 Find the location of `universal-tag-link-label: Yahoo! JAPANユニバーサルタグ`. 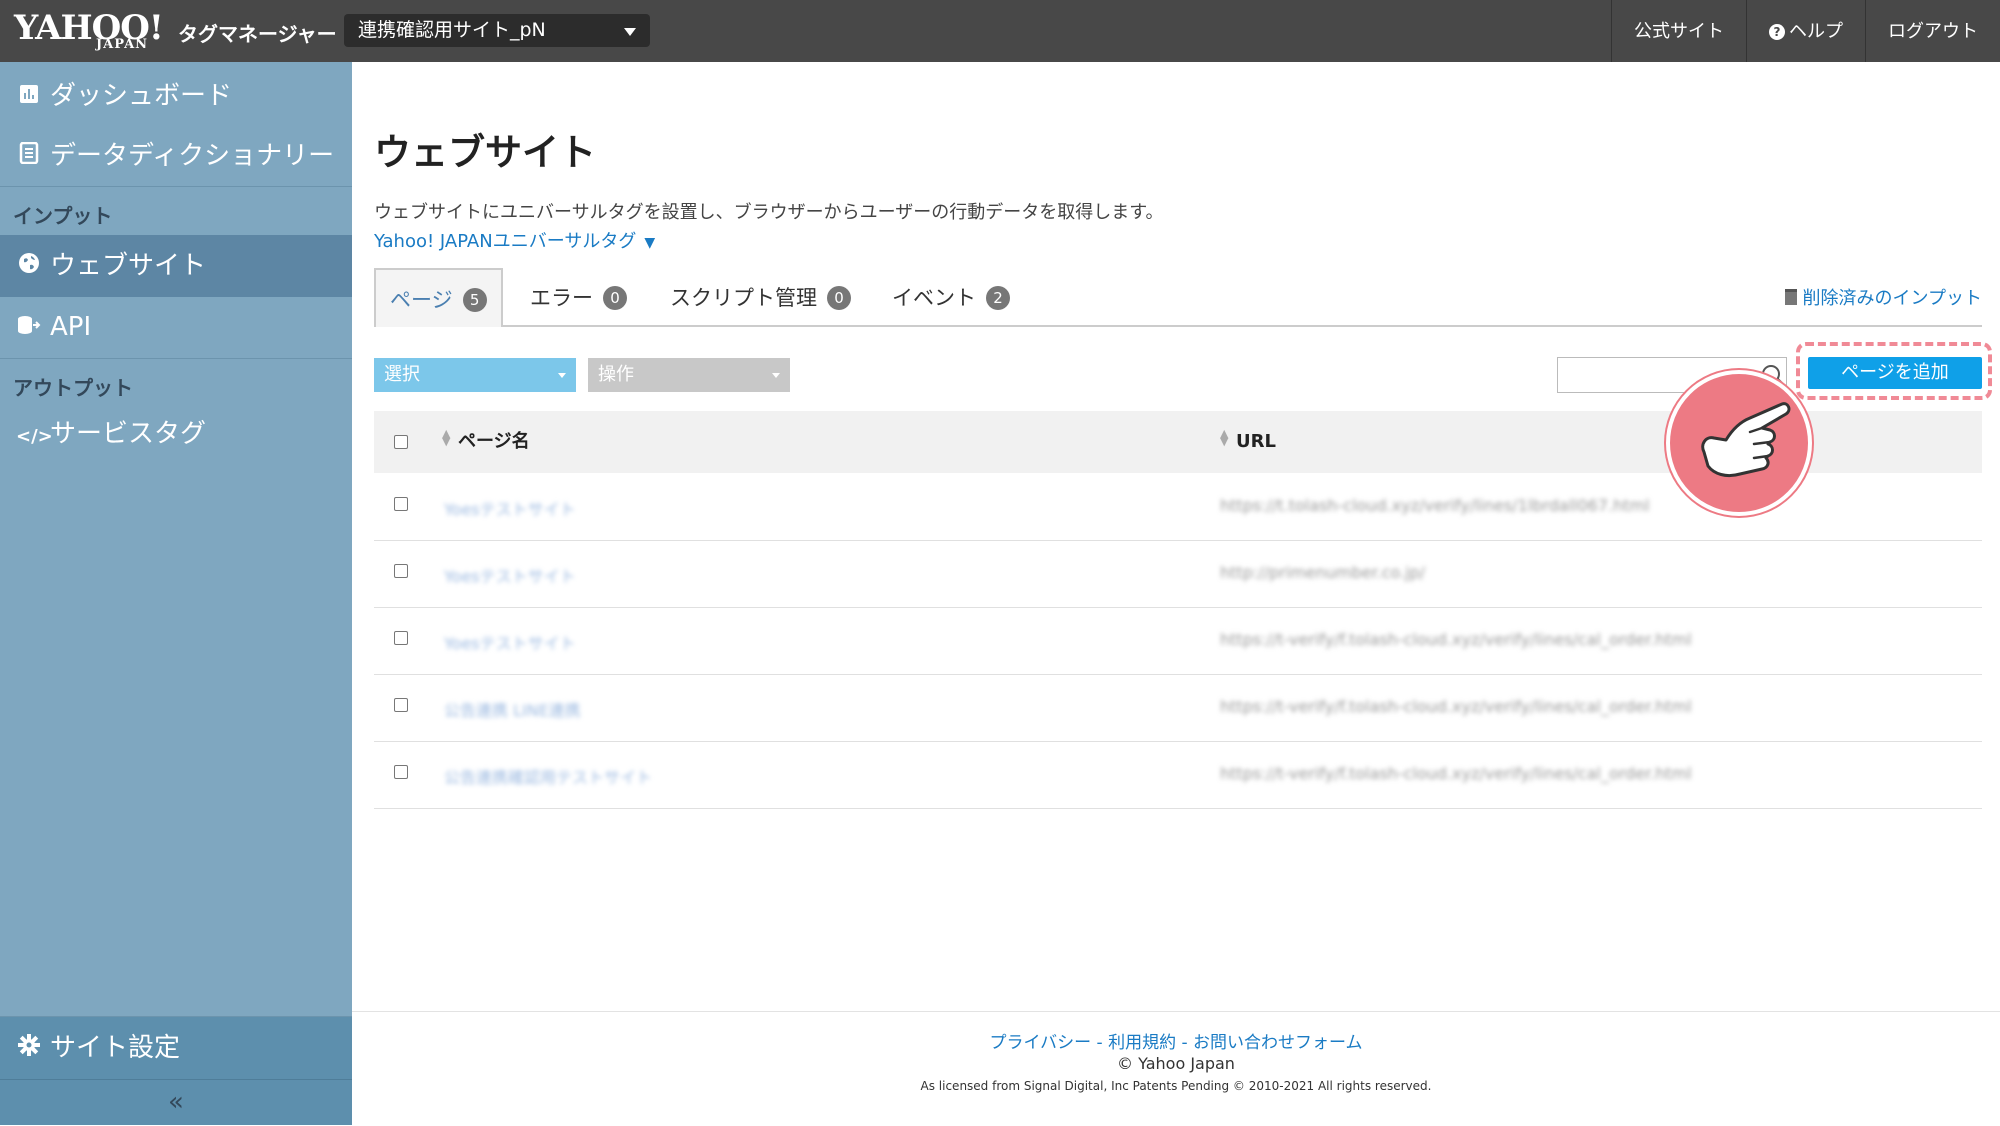

universal-tag-link-label: Yahoo! JAPANユニバーサルタグ is located at coordinates (505, 241).